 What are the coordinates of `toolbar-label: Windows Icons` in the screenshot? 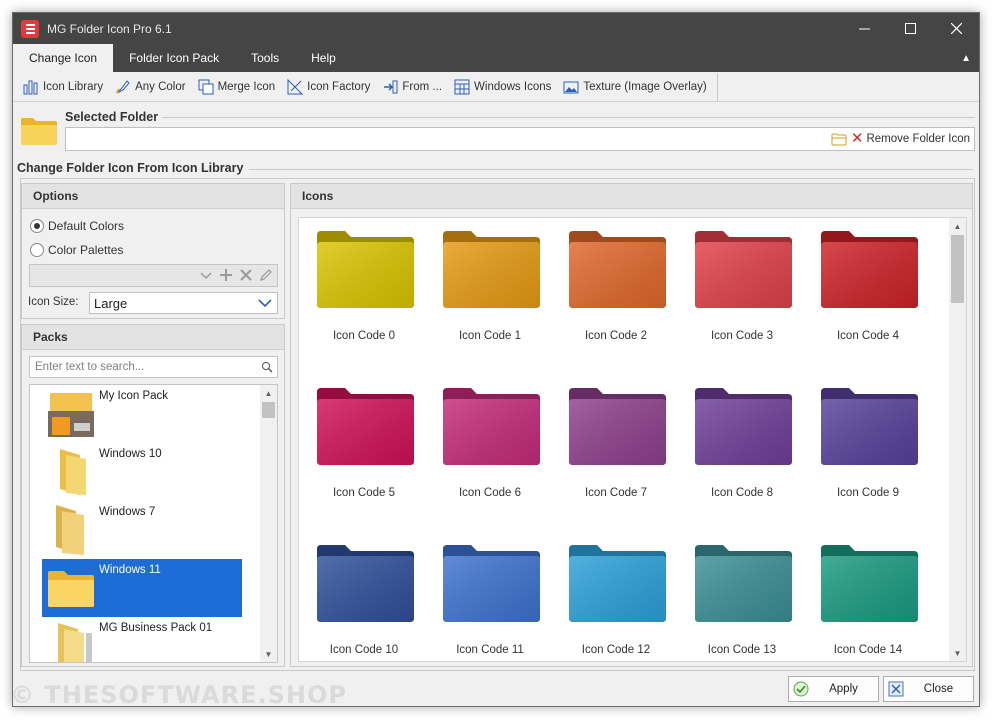 It's located at (513, 86).